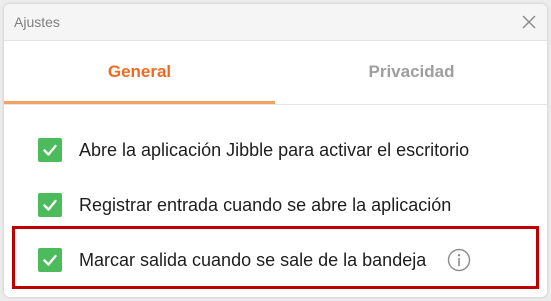 The image size is (551, 301). What do you see at coordinates (37, 22) in the screenshot?
I see `window-title: Ajustes` at bounding box center [37, 22].